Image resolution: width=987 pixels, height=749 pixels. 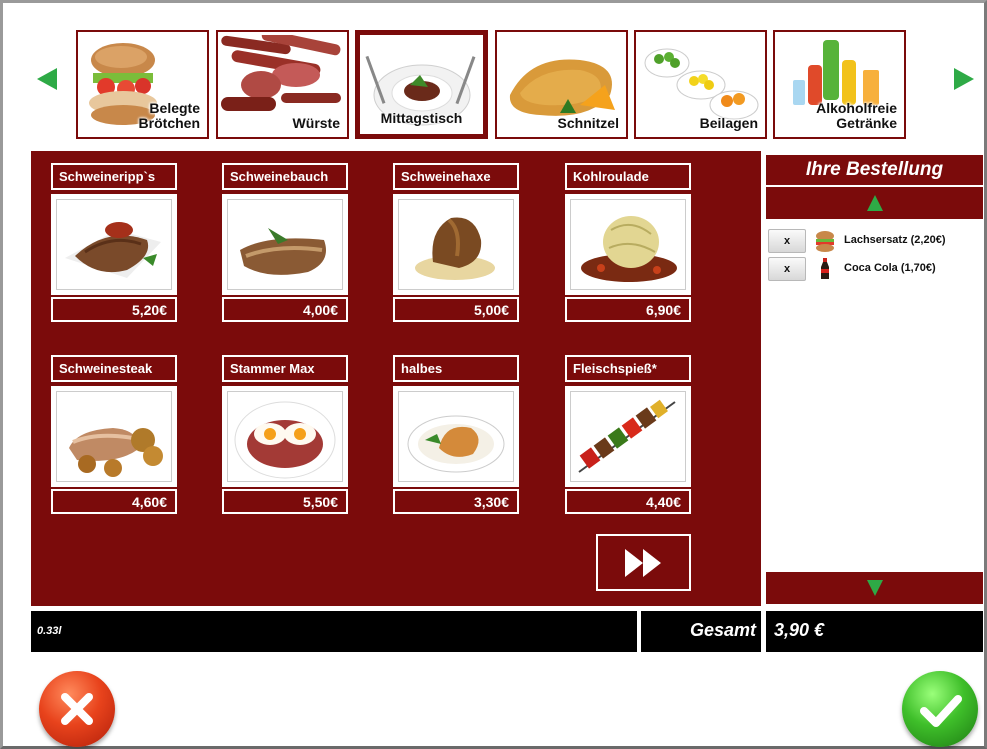 I want to click on product-tile: Schweinesteak 4,60€, so click(x=114, y=434).